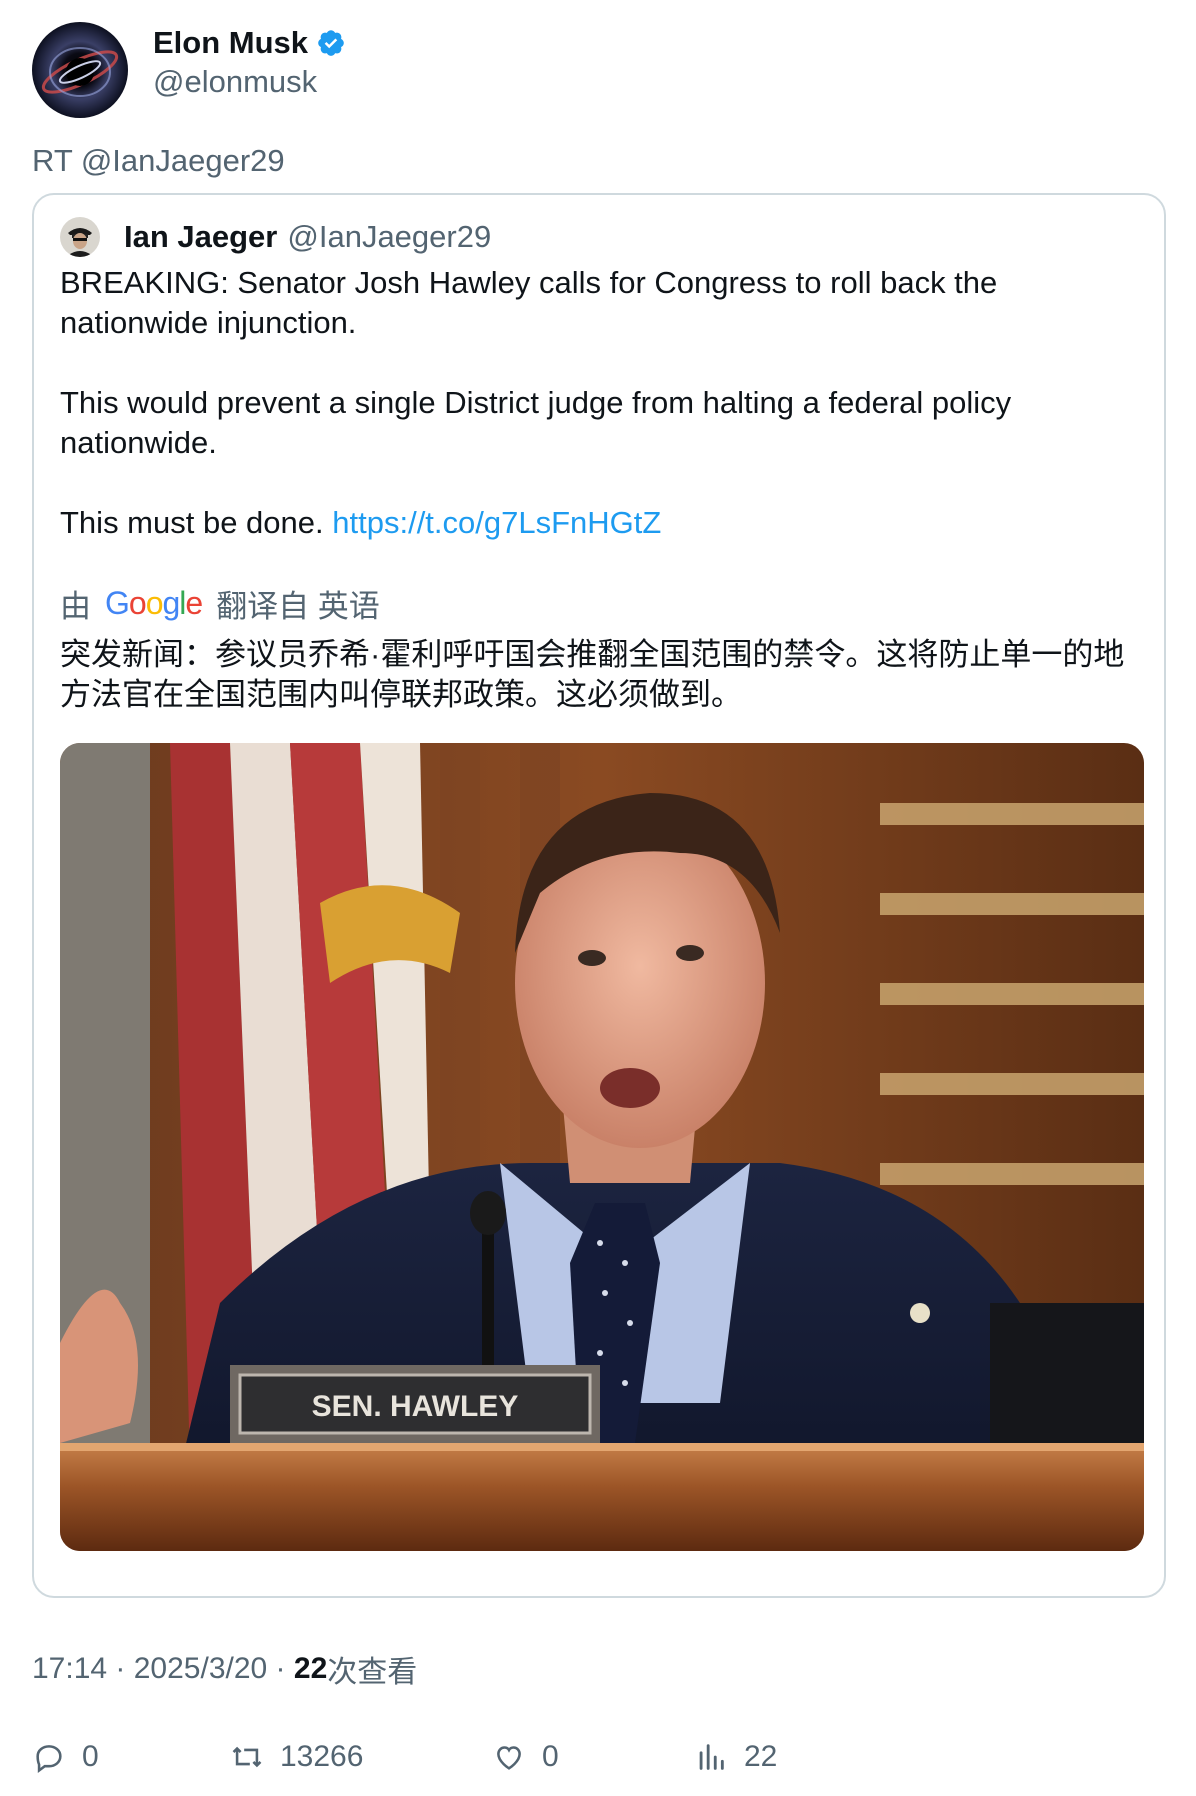 This screenshot has width=1196, height=1796. What do you see at coordinates (192, 522) in the screenshot?
I see `quoted-last-line: This must be done.` at bounding box center [192, 522].